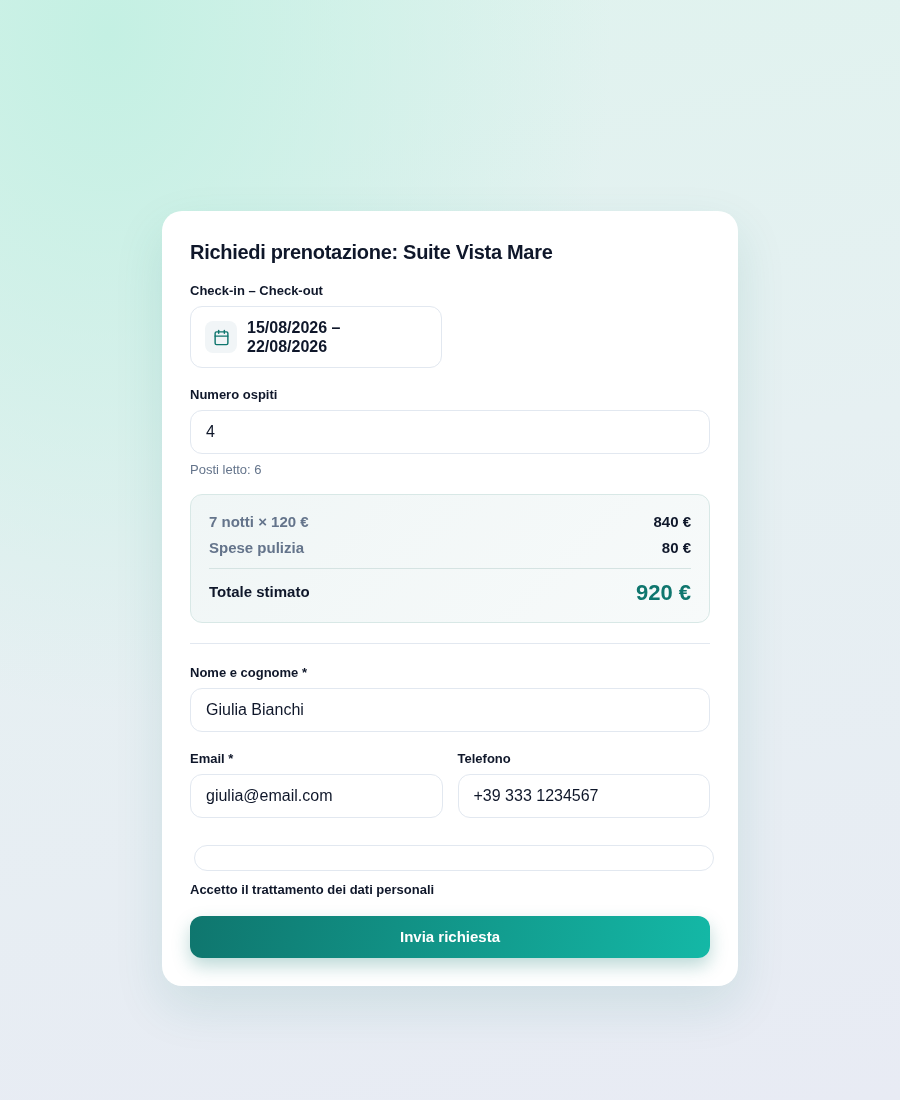 This screenshot has height=1100, width=900. What do you see at coordinates (450, 710) in the screenshot?
I see `name-input: Giulia Bianchi` at bounding box center [450, 710].